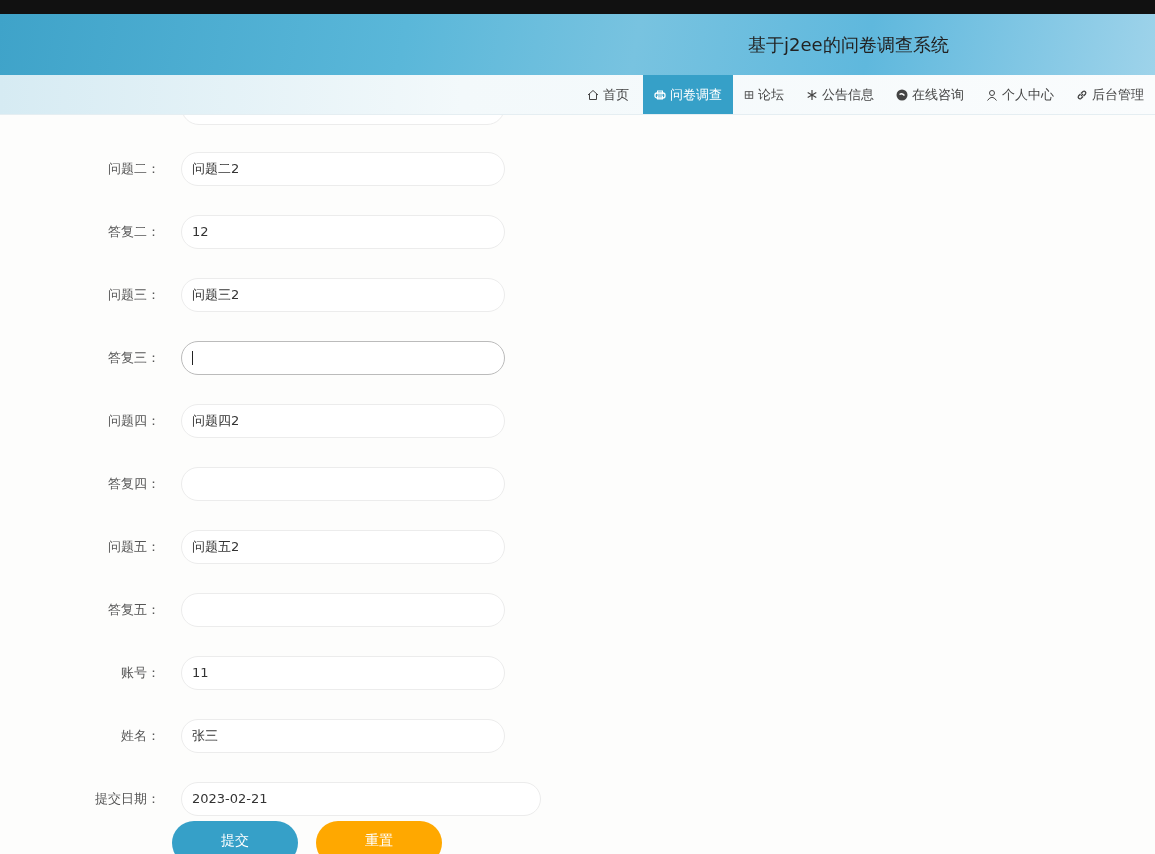  Describe the element at coordinates (848, 44) in the screenshot. I see `site-title: 基于j2ee的问卷调查系统` at that location.